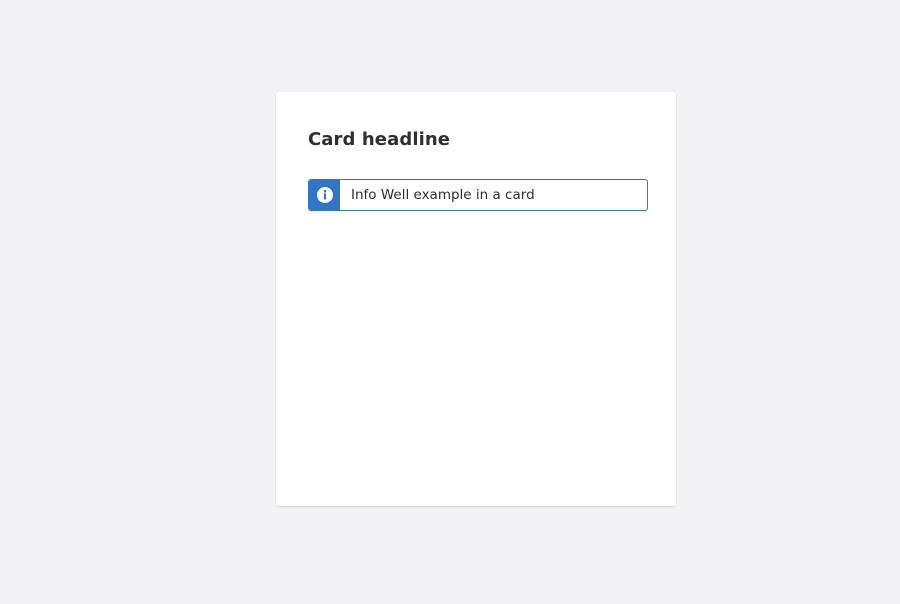  I want to click on info-well-icon-container, so click(324, 195).